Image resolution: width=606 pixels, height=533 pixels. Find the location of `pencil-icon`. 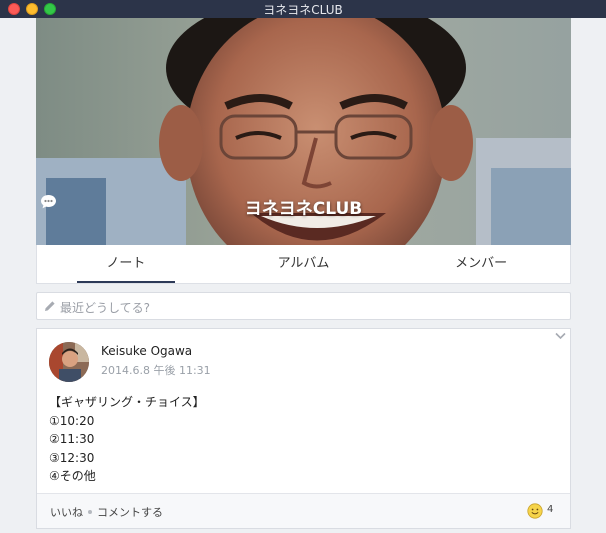

pencil-icon is located at coordinates (50, 306).